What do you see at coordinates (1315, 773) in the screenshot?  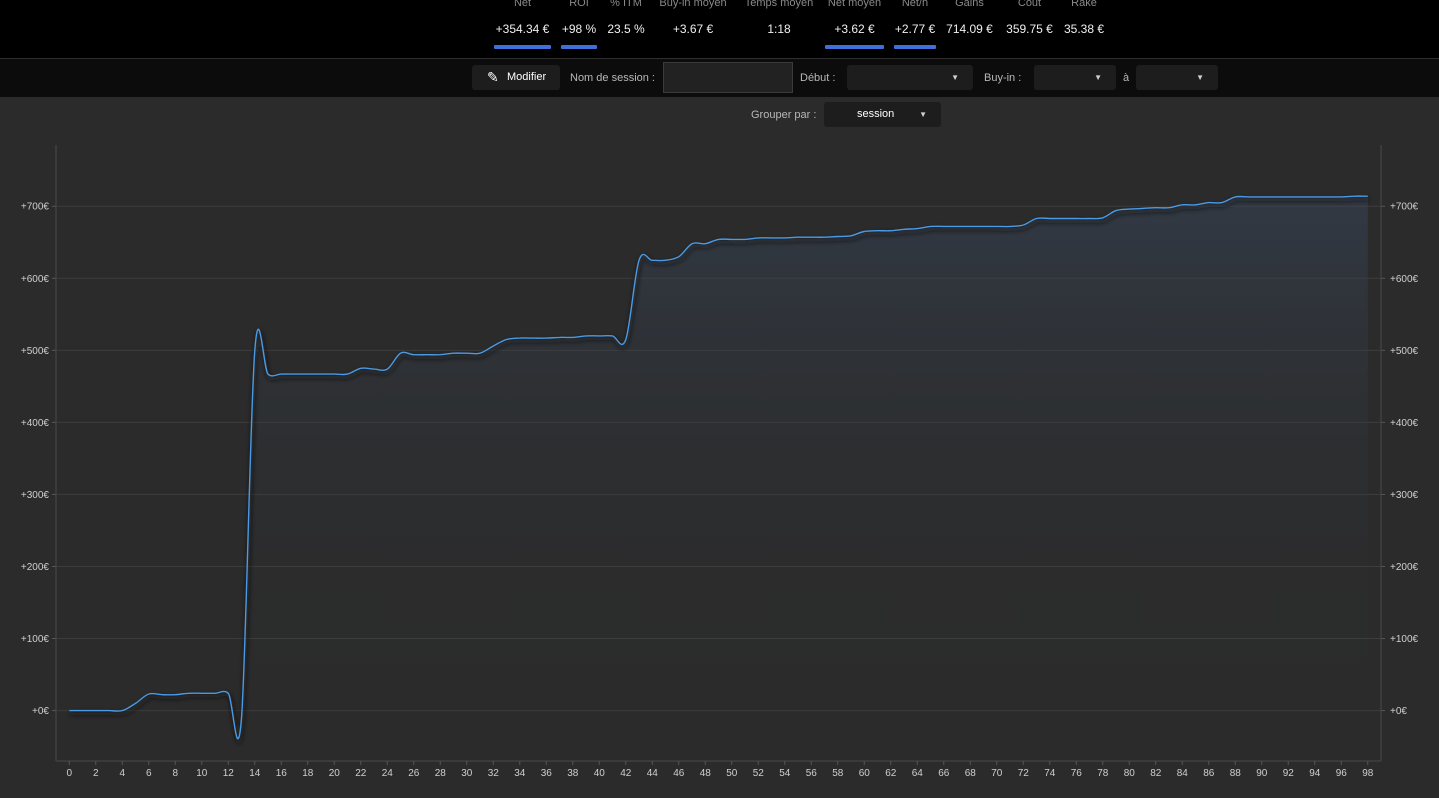 I see `x-tick-label: 94` at bounding box center [1315, 773].